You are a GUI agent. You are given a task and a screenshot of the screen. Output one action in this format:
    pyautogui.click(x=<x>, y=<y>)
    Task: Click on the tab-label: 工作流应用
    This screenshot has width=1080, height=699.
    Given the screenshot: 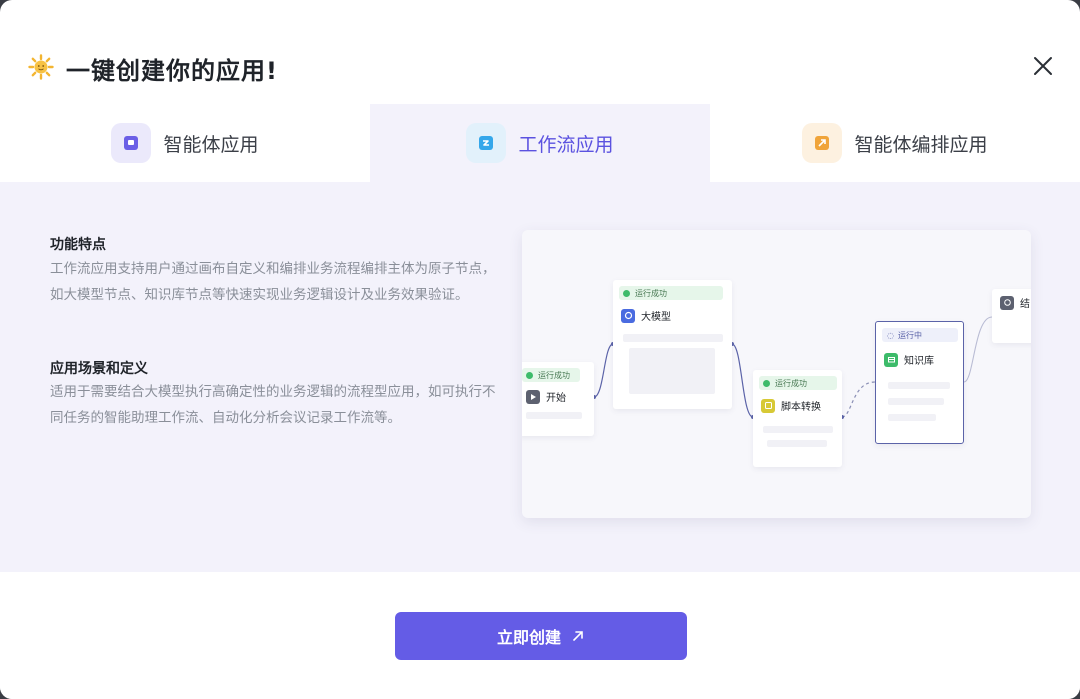 What is the action you would take?
    pyautogui.click(x=566, y=144)
    